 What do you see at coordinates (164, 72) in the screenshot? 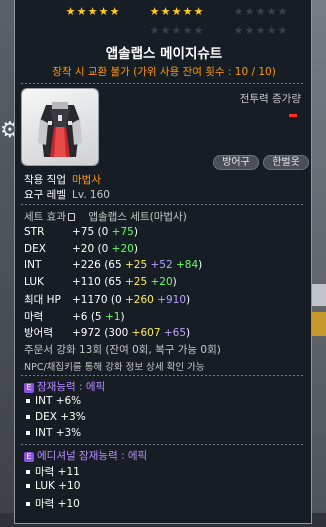
I see `trade-restriction-note: 장착 시 교환 불가 (가위 사용 잔여 횟수 : 10 / 10)` at bounding box center [164, 72].